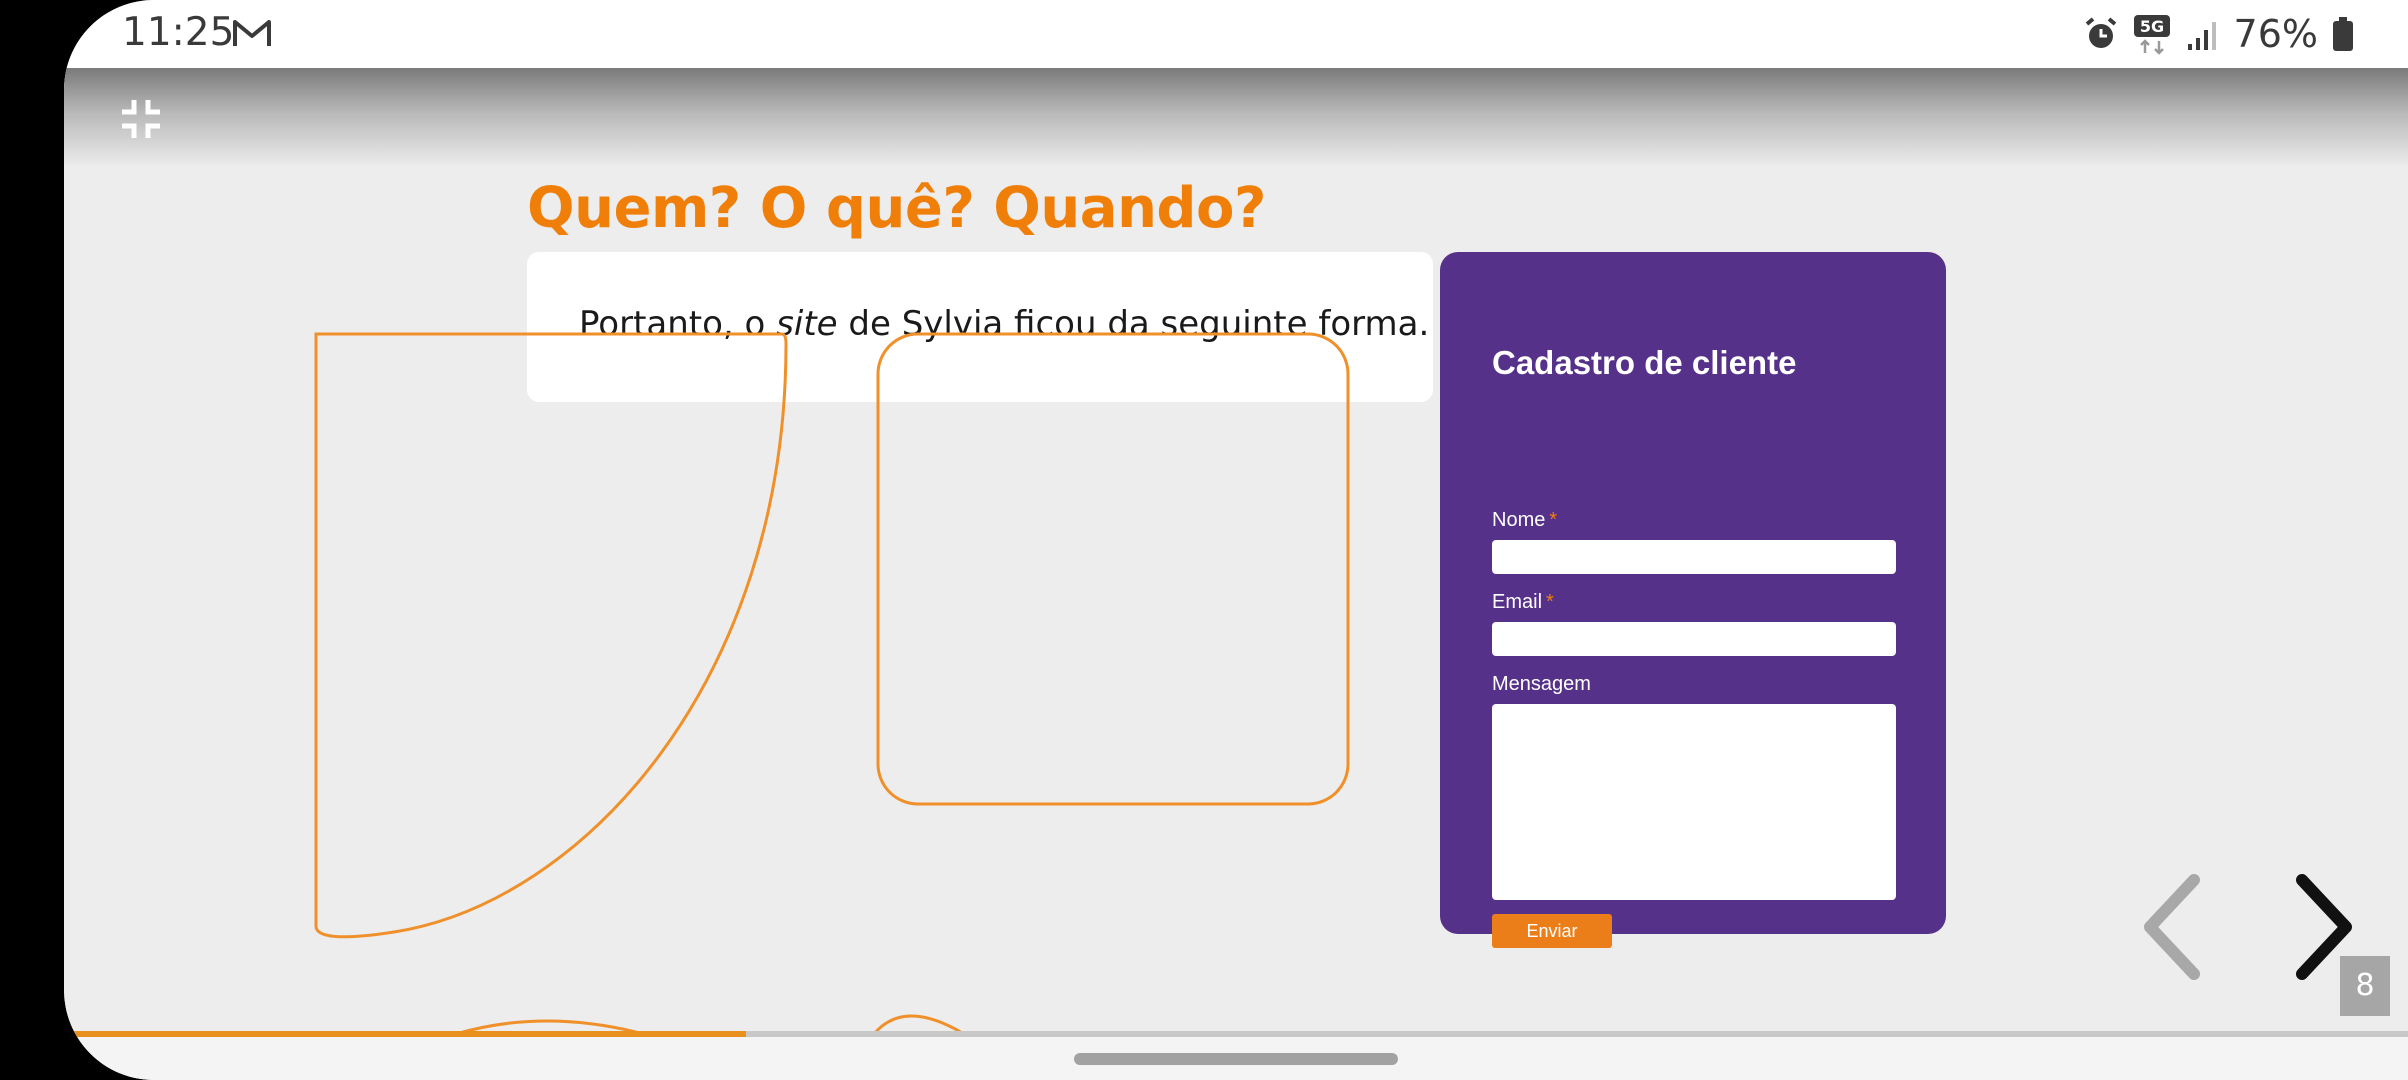 The image size is (2408, 1080). I want to click on battery-percent: 76%, so click(2275, 34).